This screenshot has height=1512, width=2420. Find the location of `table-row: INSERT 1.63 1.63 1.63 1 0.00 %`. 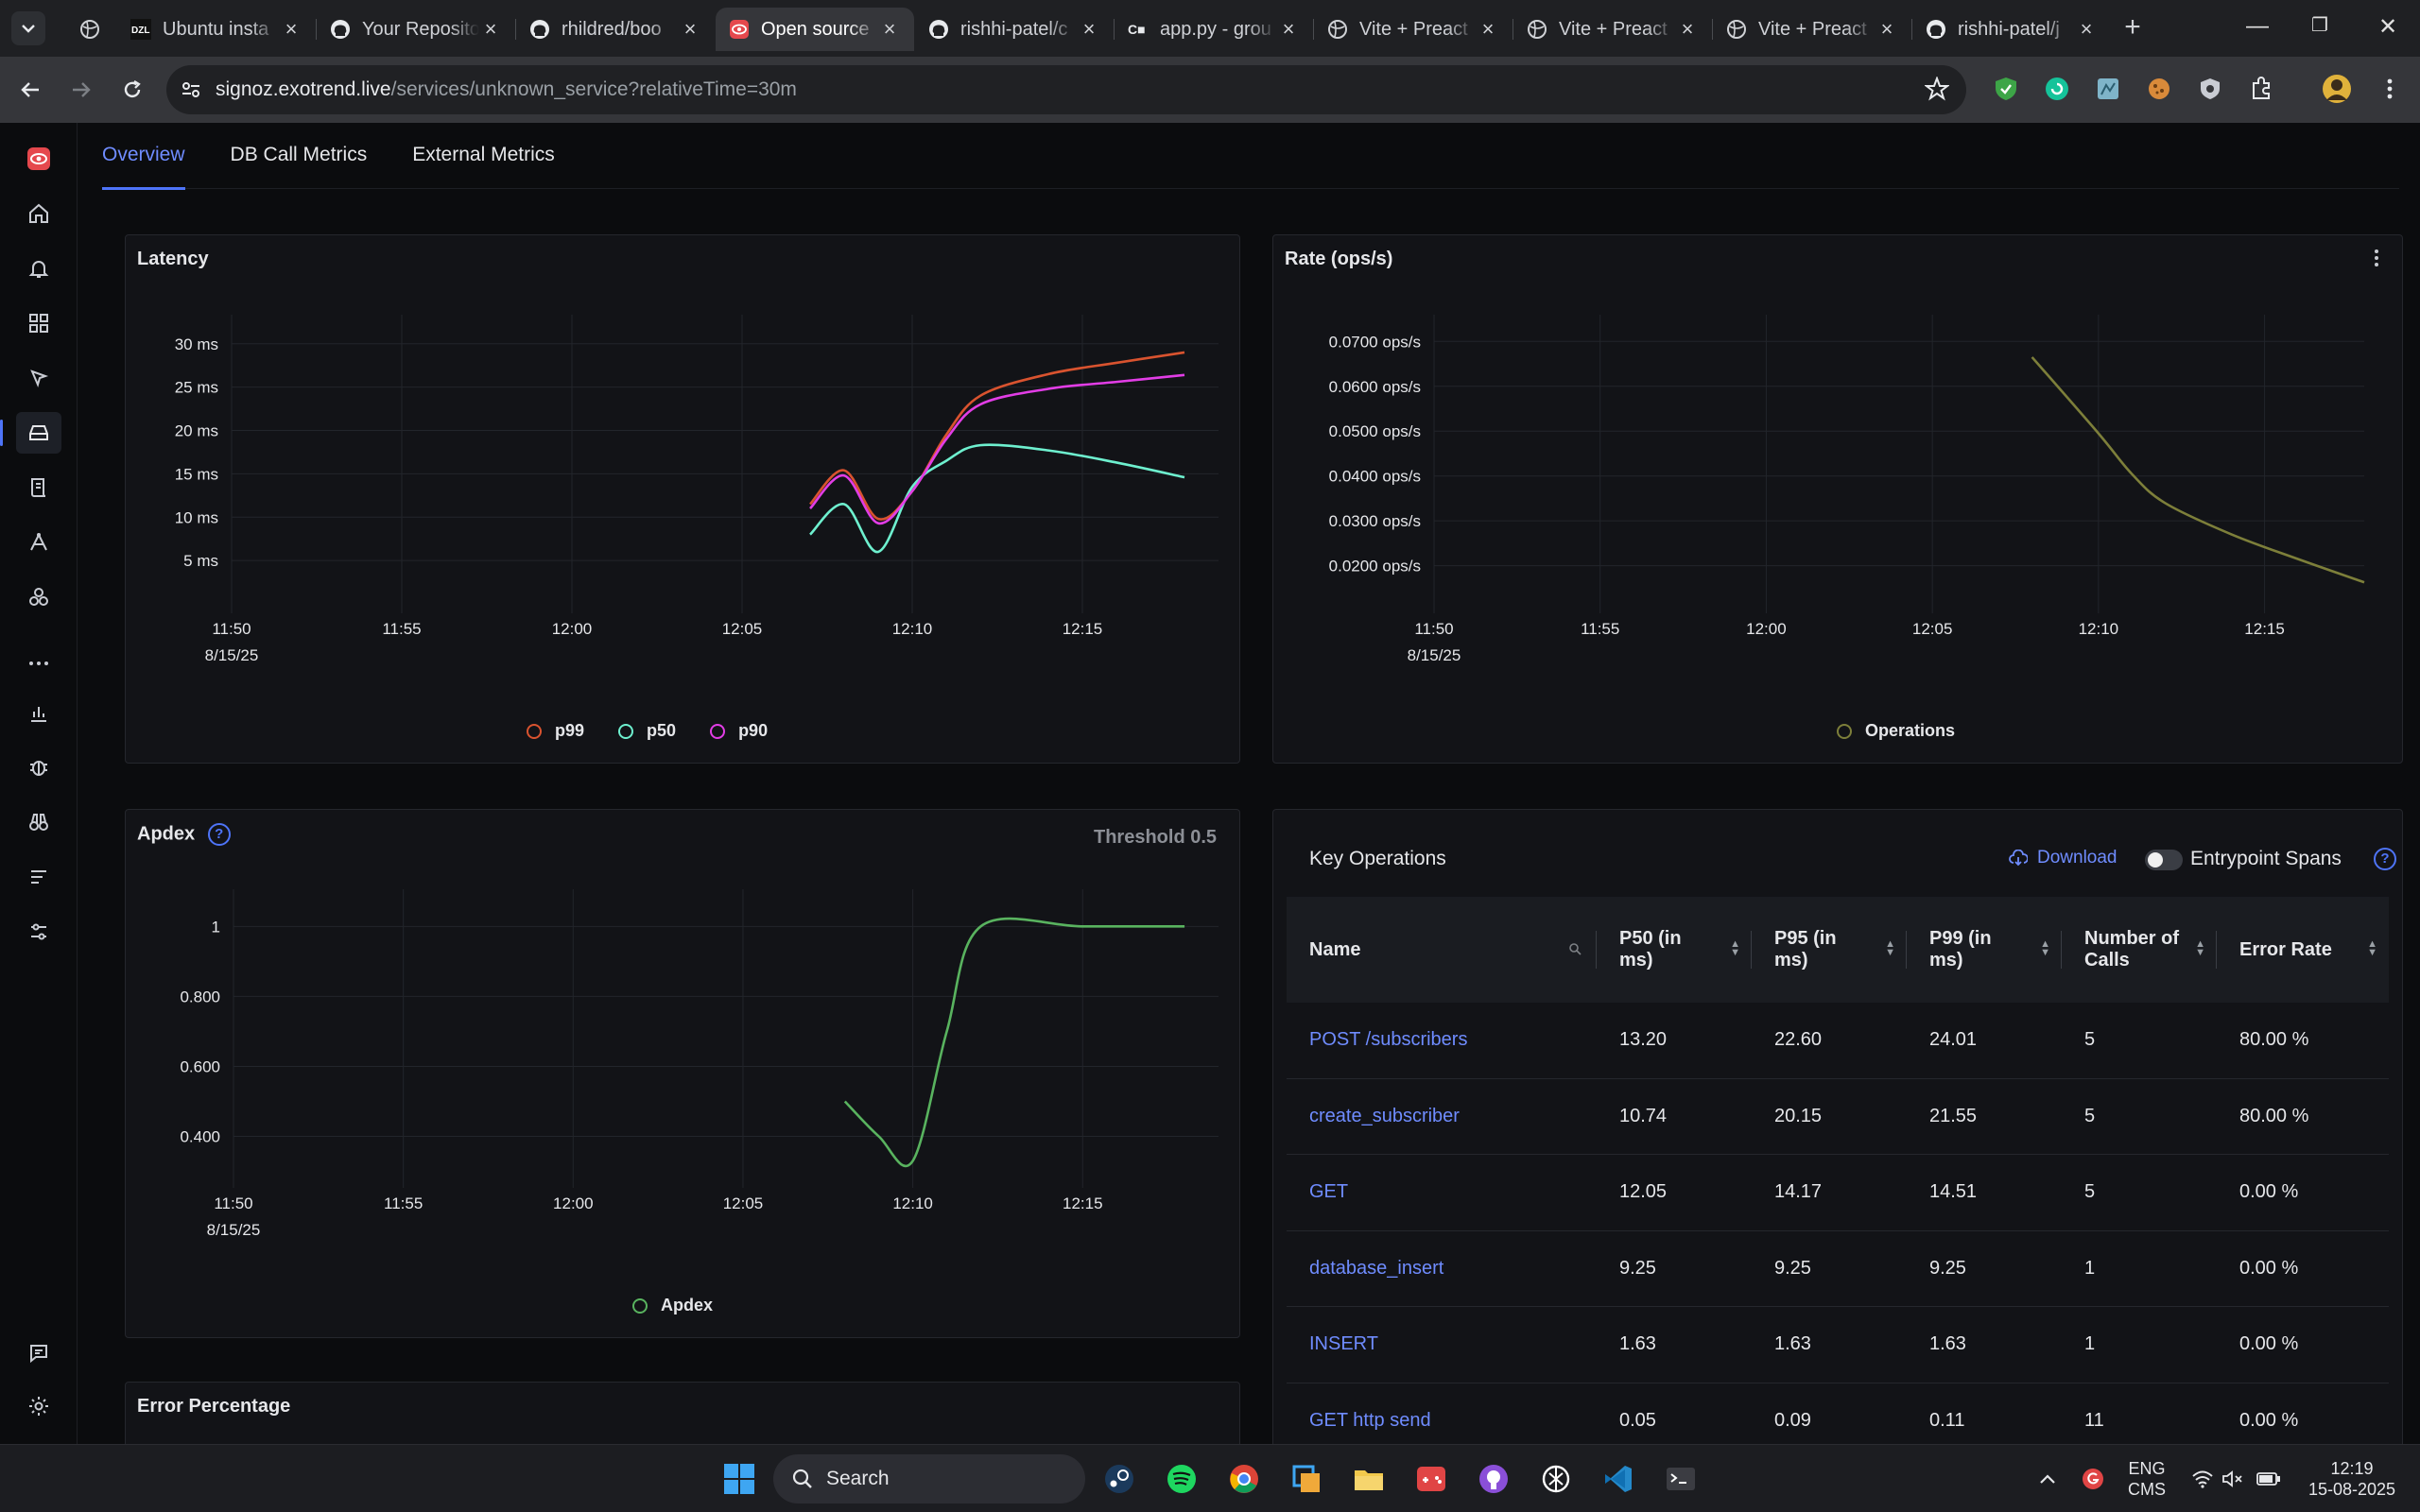

table-row: INSERT 1.63 1.63 1.63 1 0.00 % is located at coordinates (1838, 1345).